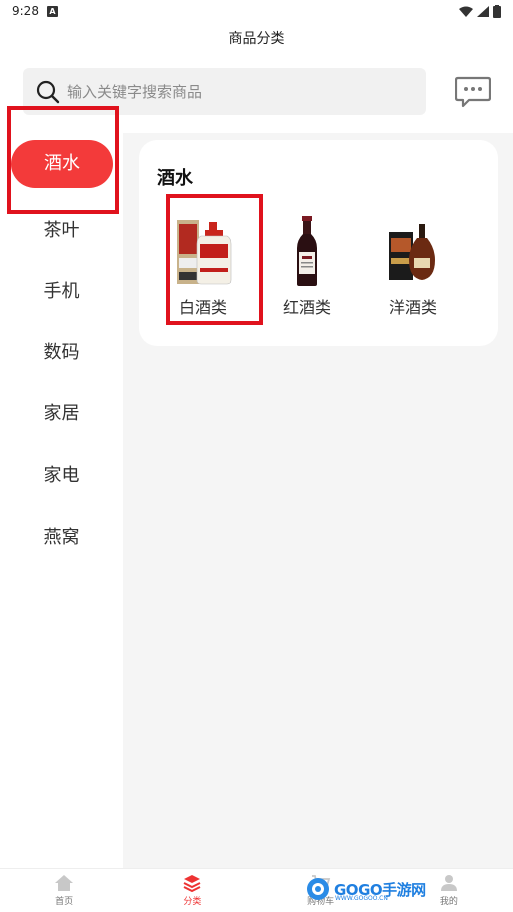  I want to click on sidebar-item-appliances: 家电, so click(61, 476).